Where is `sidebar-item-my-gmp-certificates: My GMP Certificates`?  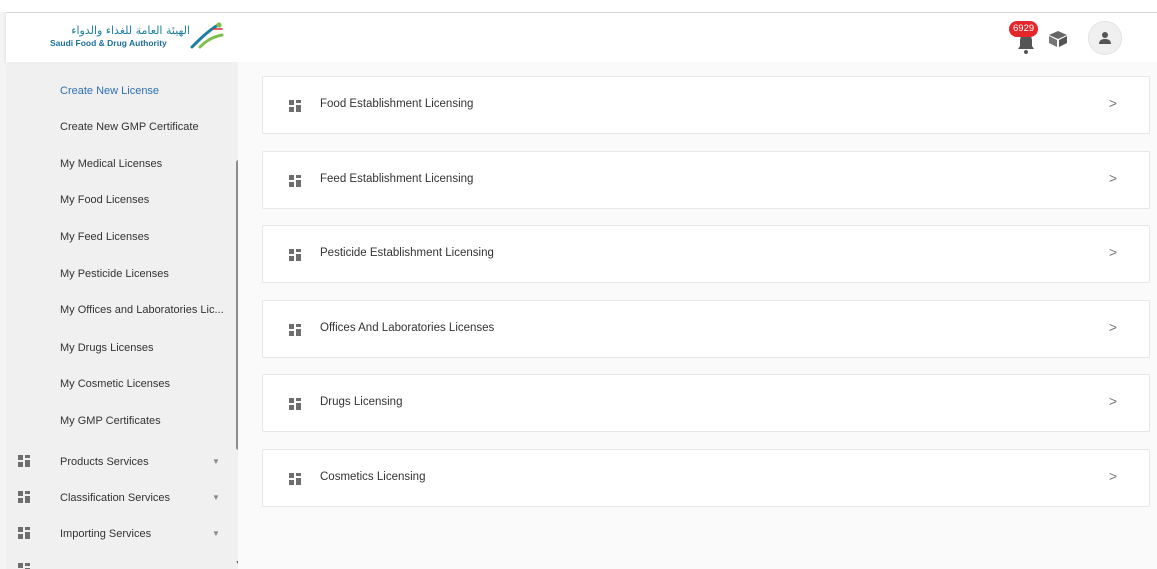
sidebar-item-my-gmp-certificates: My GMP Certificates is located at coordinates (145, 421).